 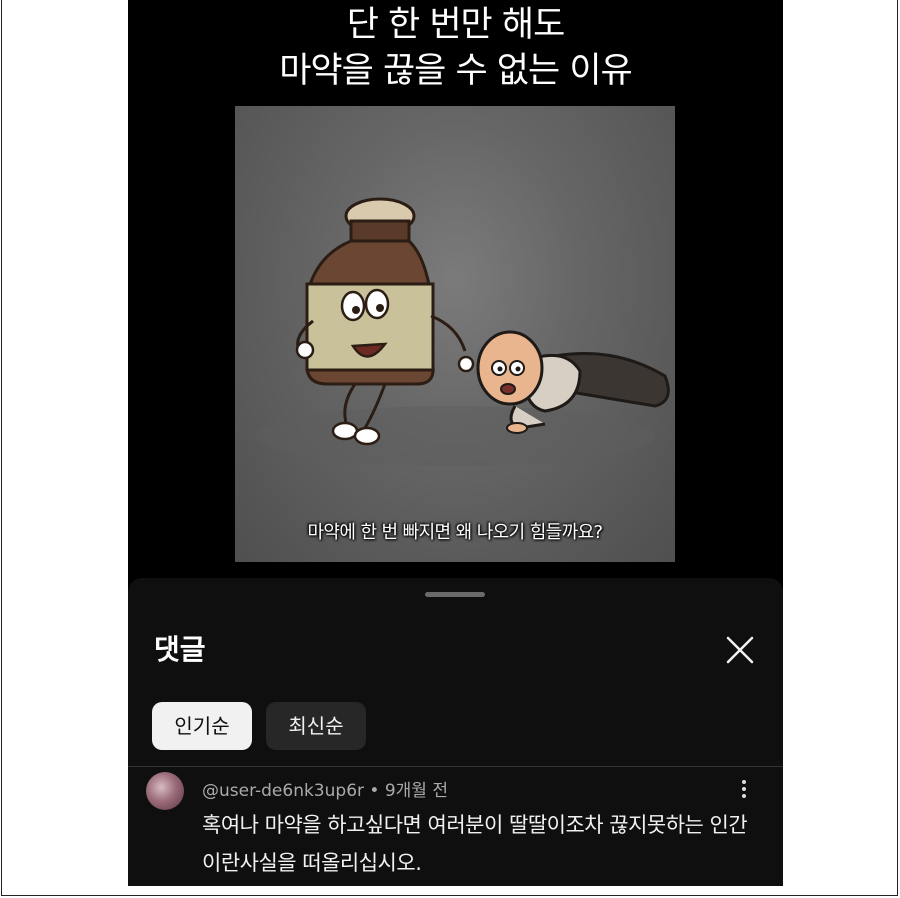 I want to click on more-options-icon, so click(x=744, y=790).